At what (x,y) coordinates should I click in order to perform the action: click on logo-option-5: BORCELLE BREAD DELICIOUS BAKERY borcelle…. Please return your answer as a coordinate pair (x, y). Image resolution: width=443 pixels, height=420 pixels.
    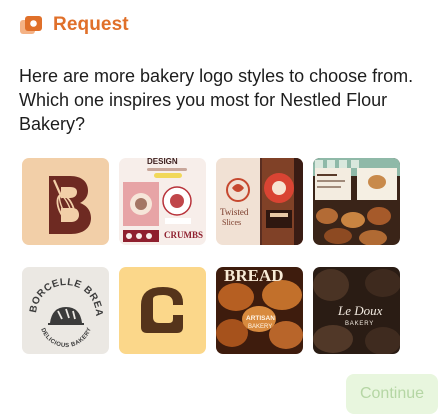
    Looking at the image, I should click on (65, 310).